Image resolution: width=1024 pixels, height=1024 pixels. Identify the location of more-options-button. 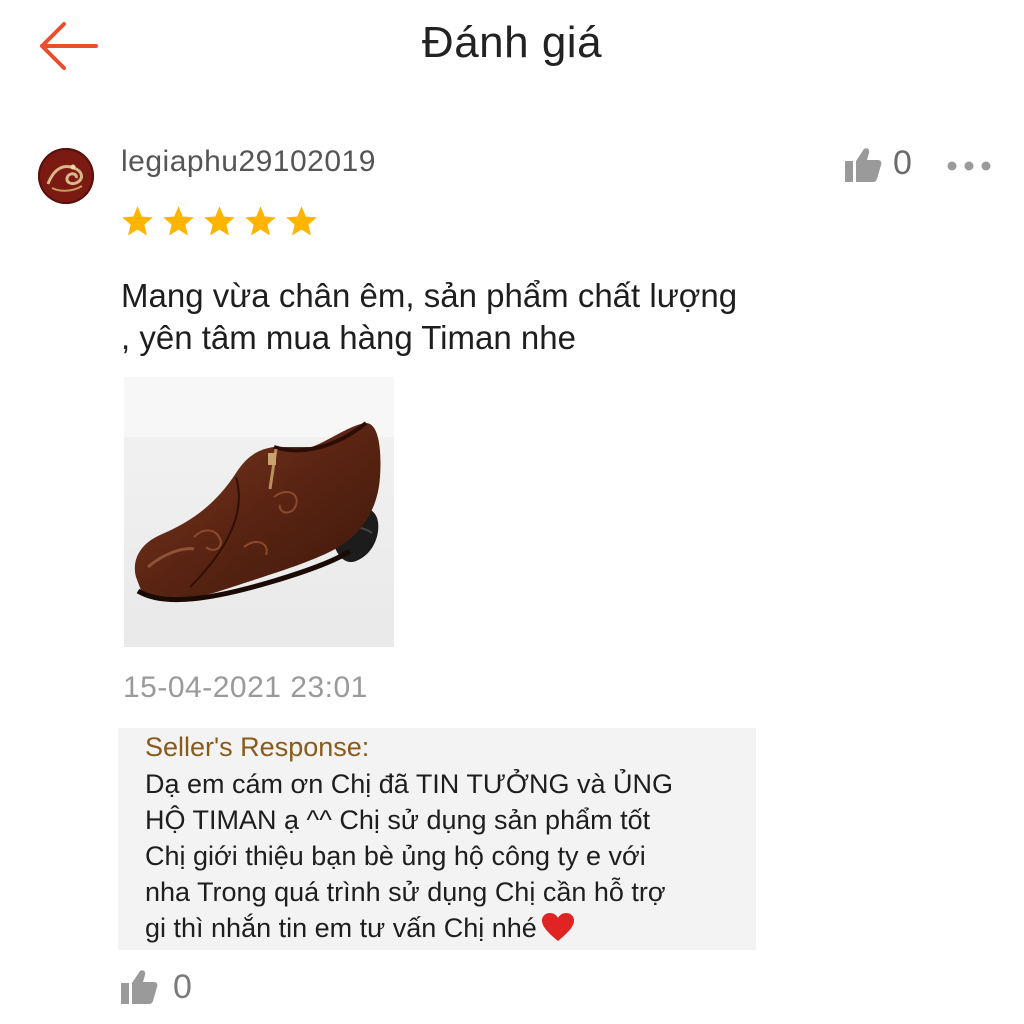
(969, 166).